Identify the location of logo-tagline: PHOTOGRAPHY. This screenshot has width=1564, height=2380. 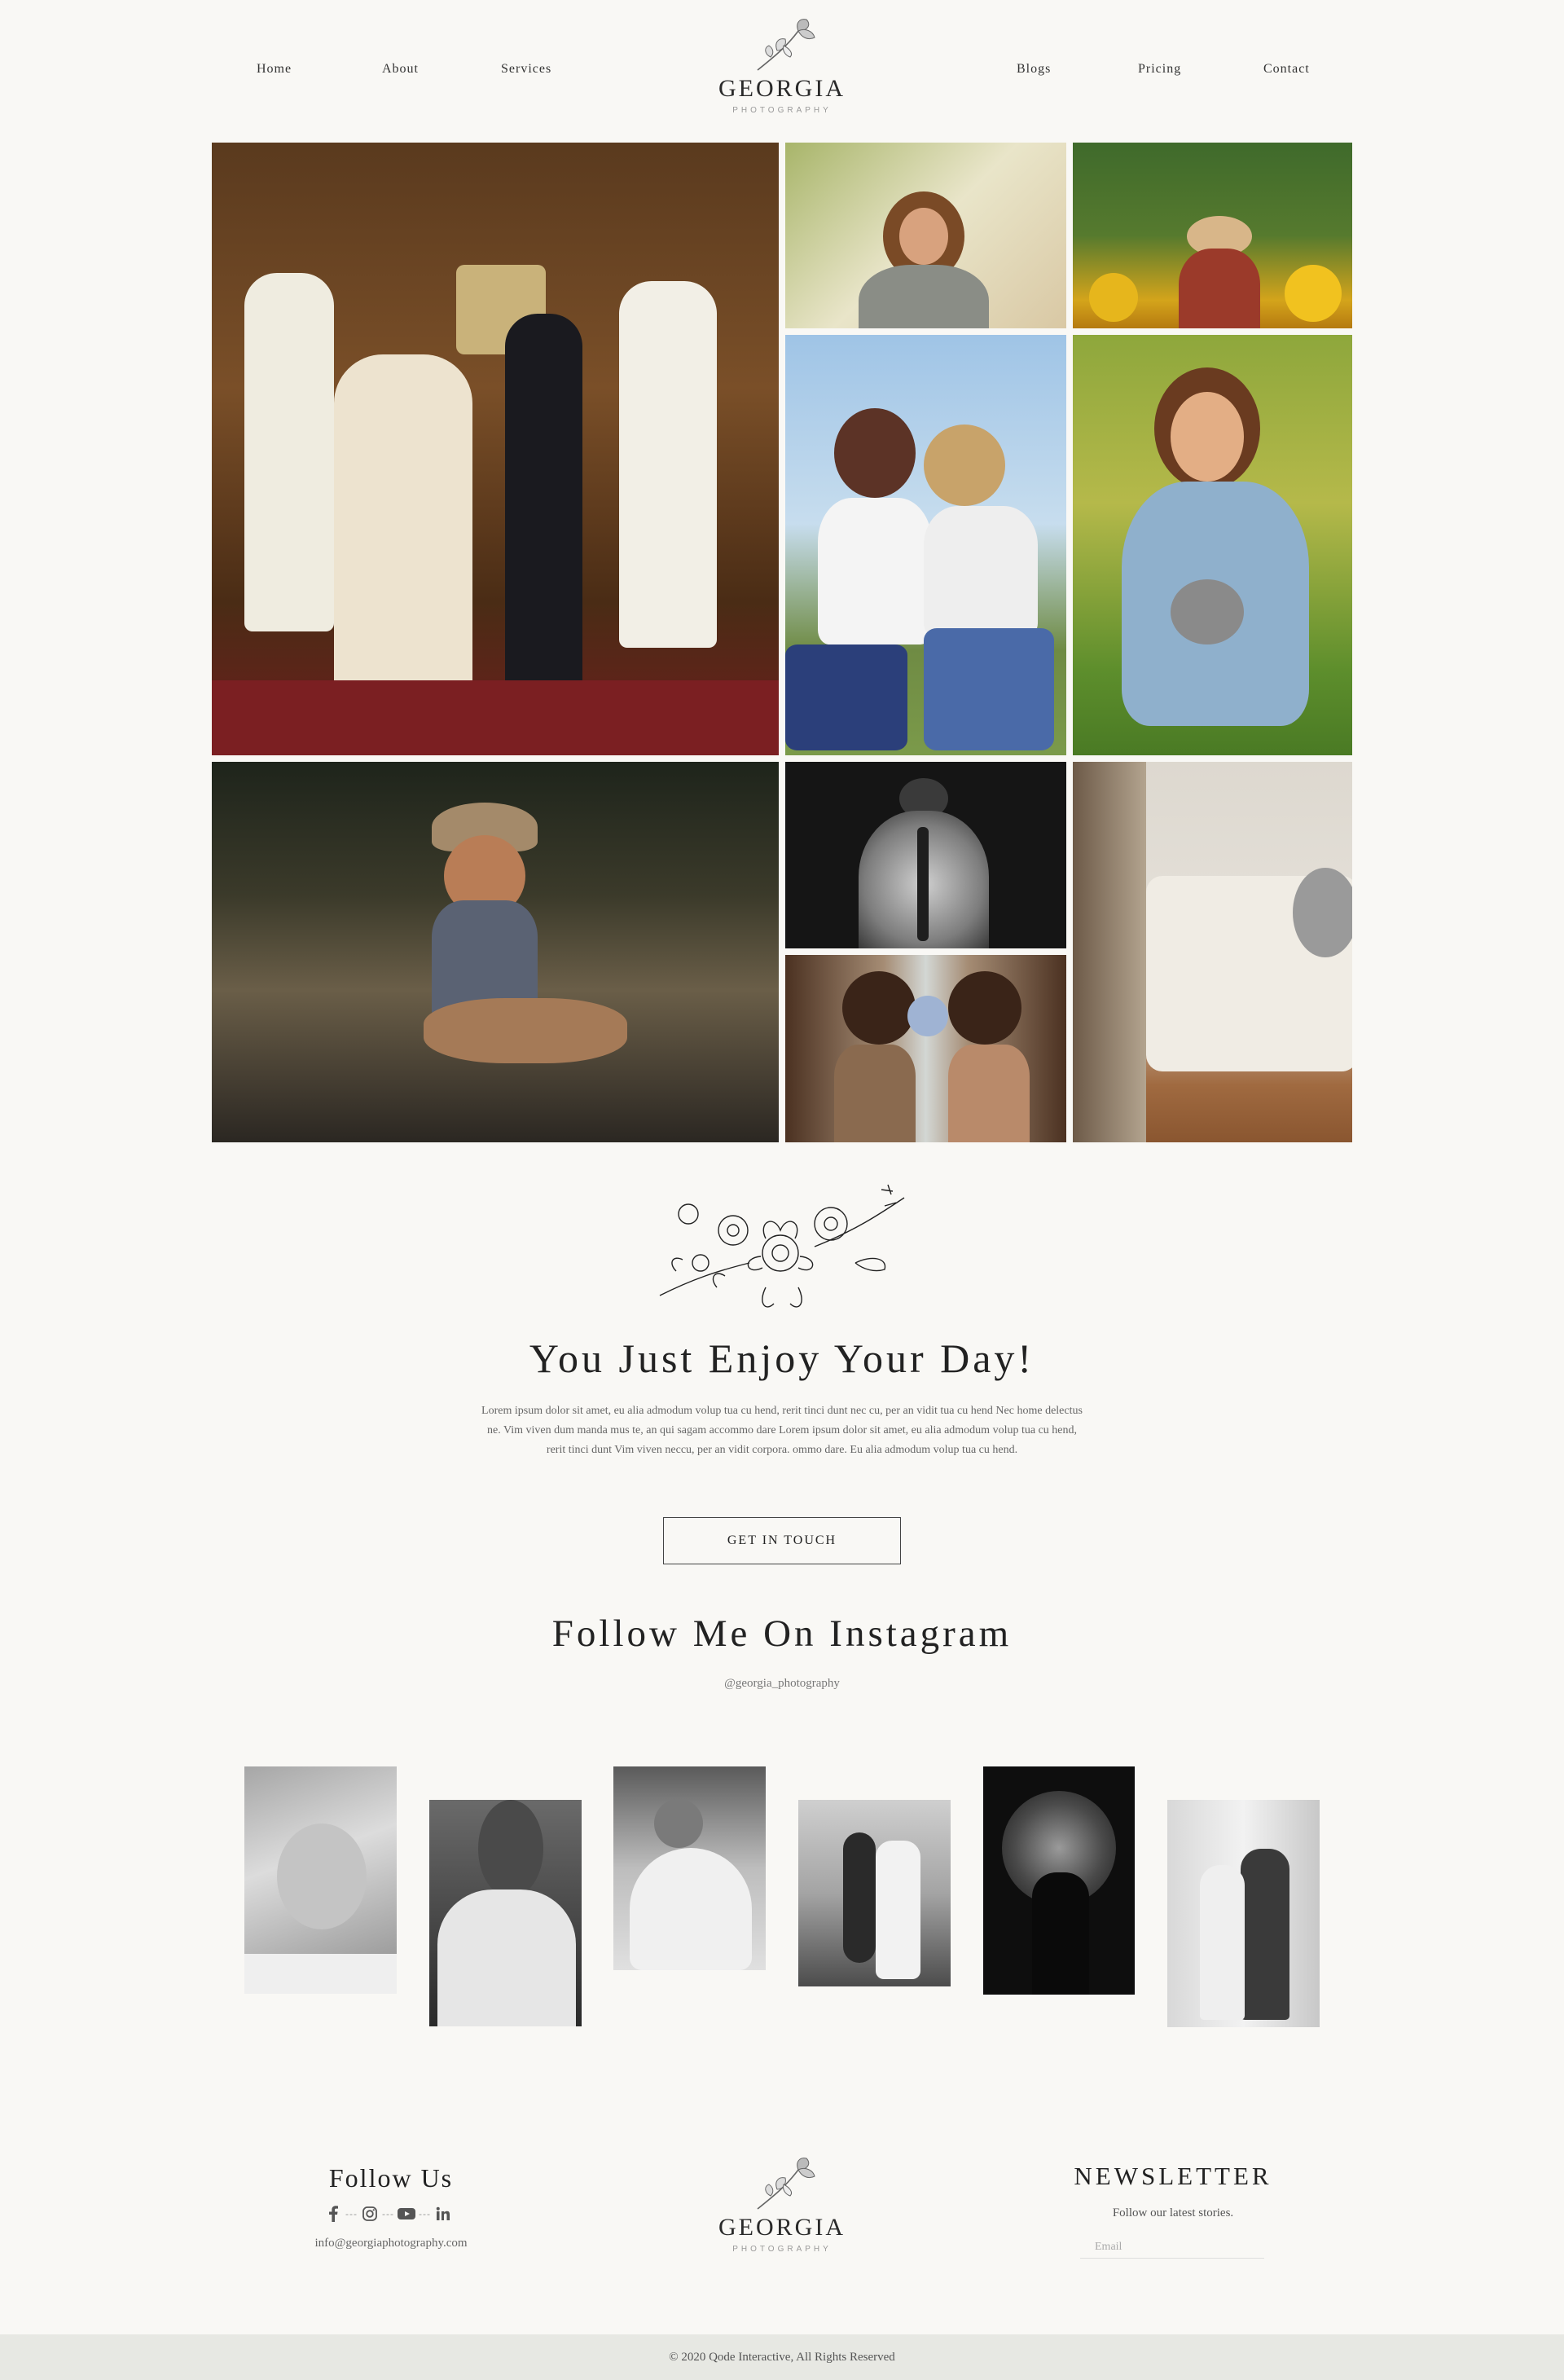
(782, 111).